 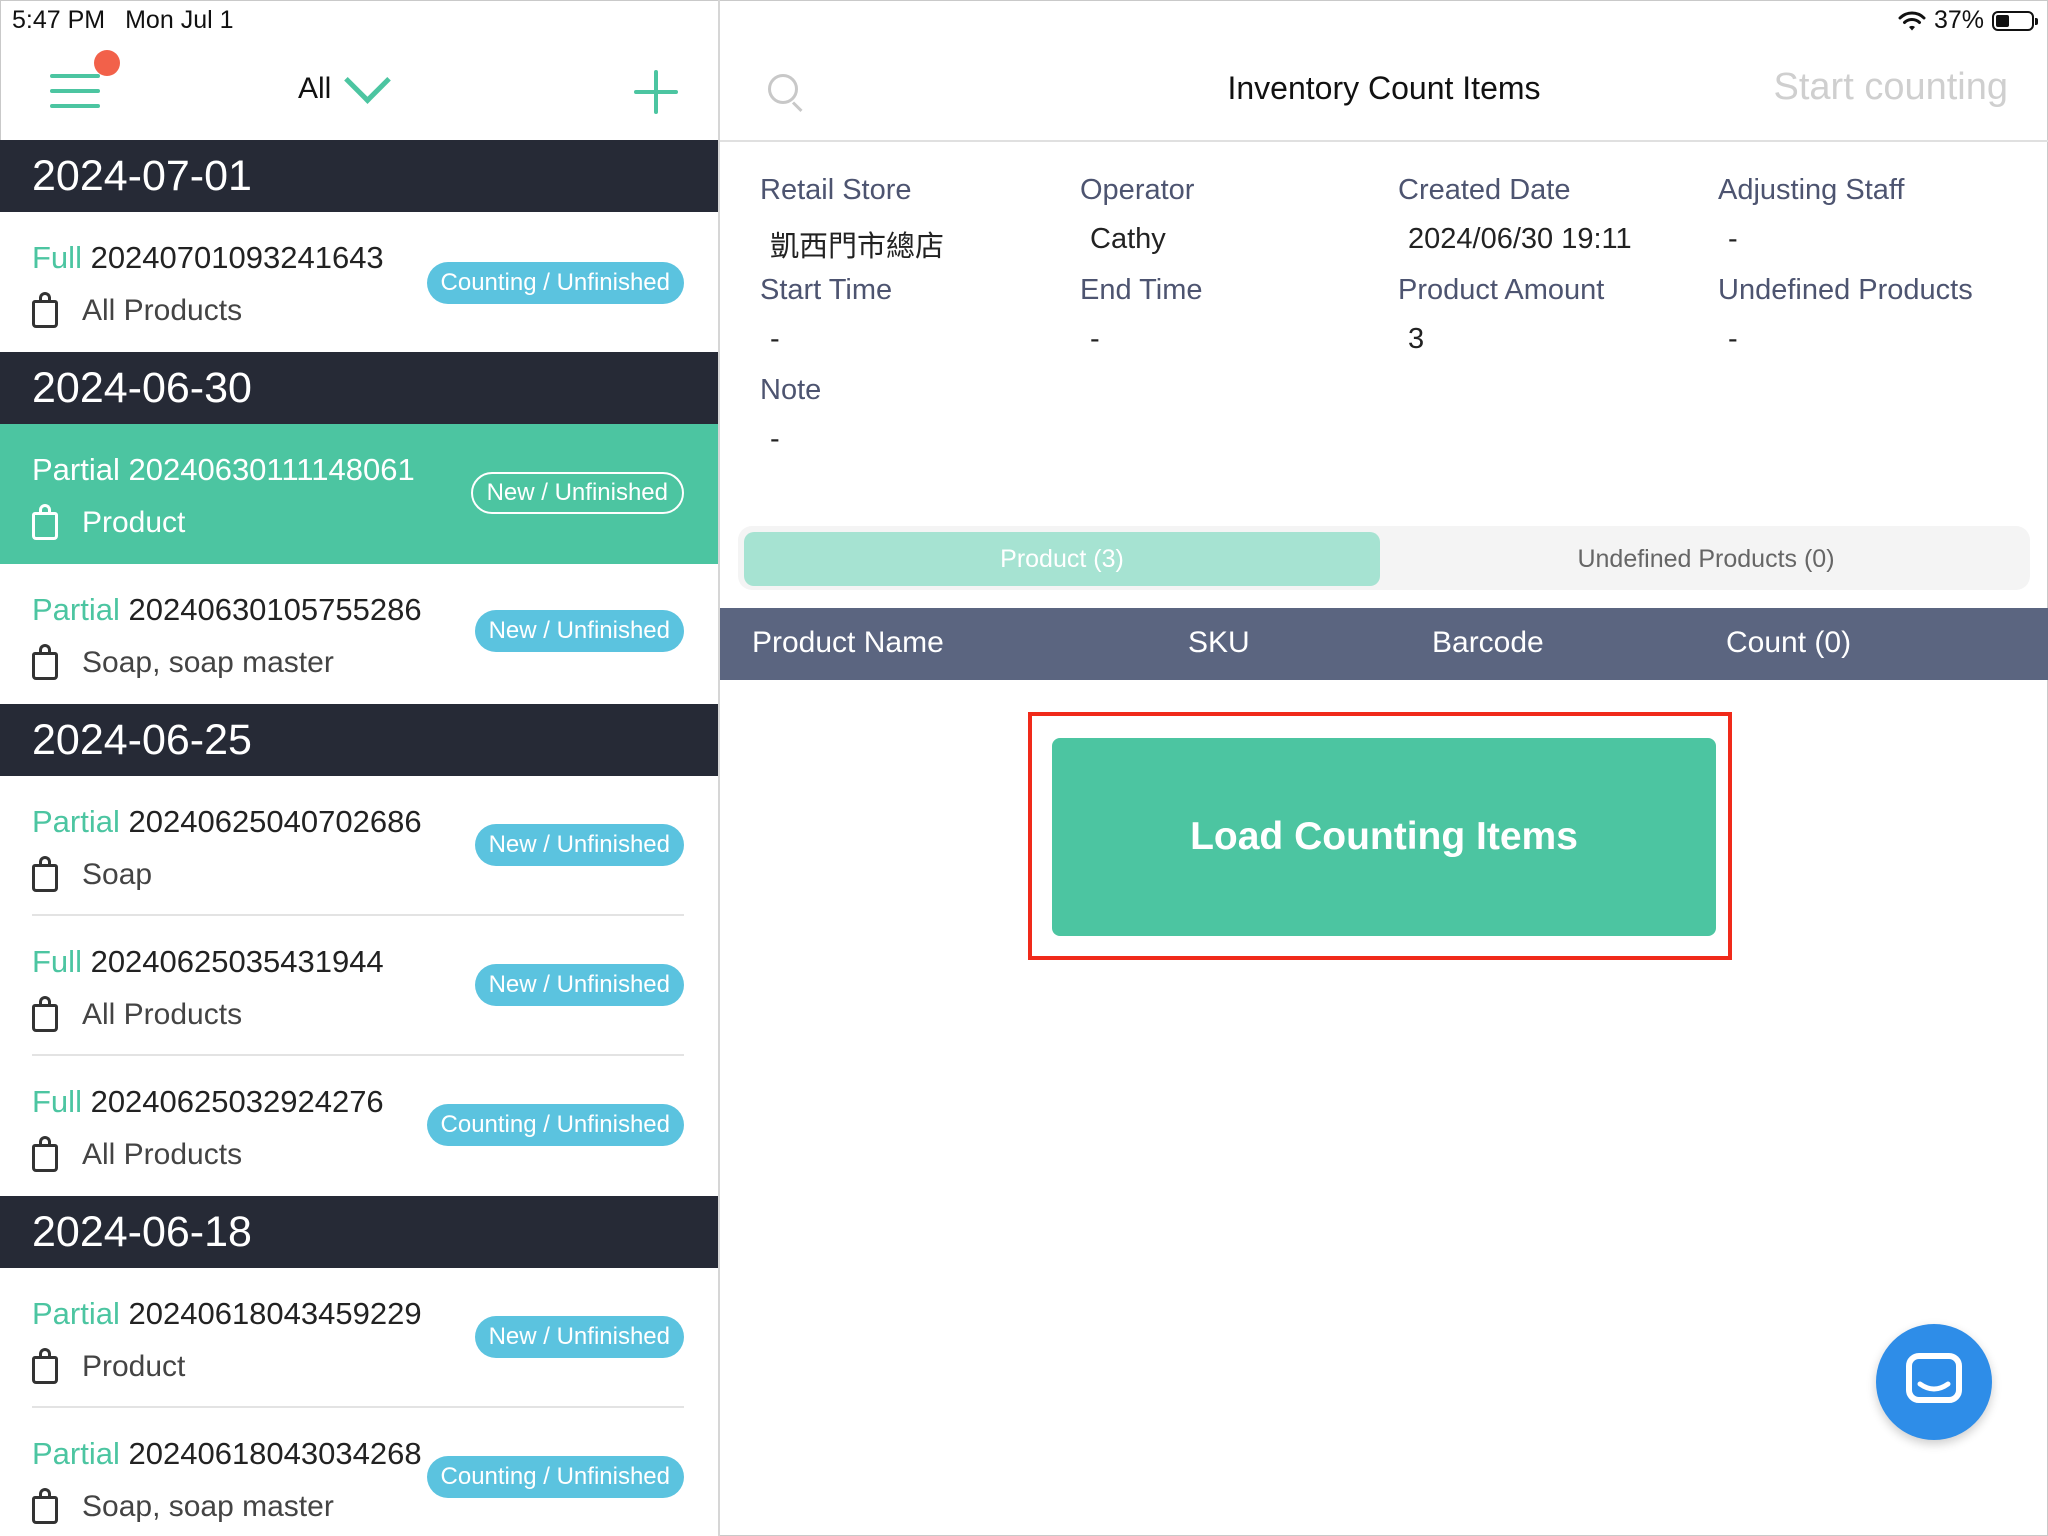 What do you see at coordinates (1137, 190) in the screenshot?
I see `field-label: Operator` at bounding box center [1137, 190].